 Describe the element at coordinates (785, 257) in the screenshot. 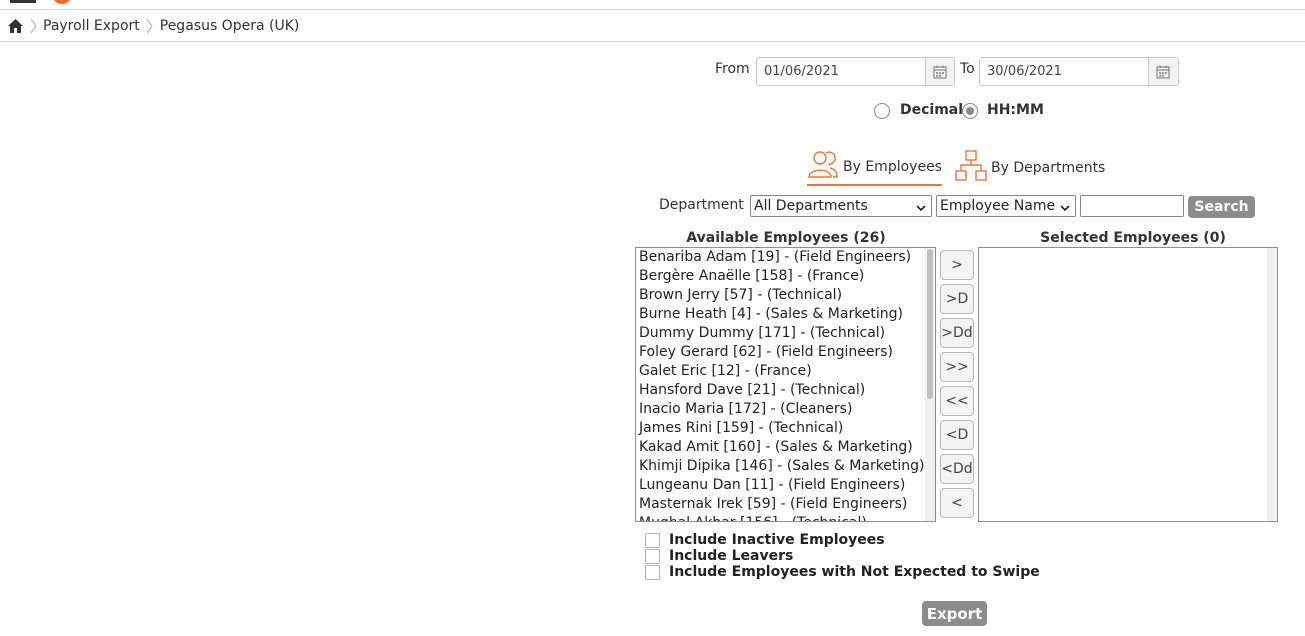

I see `list-item: Benariba Adam [19] - (Field Engineers)` at that location.